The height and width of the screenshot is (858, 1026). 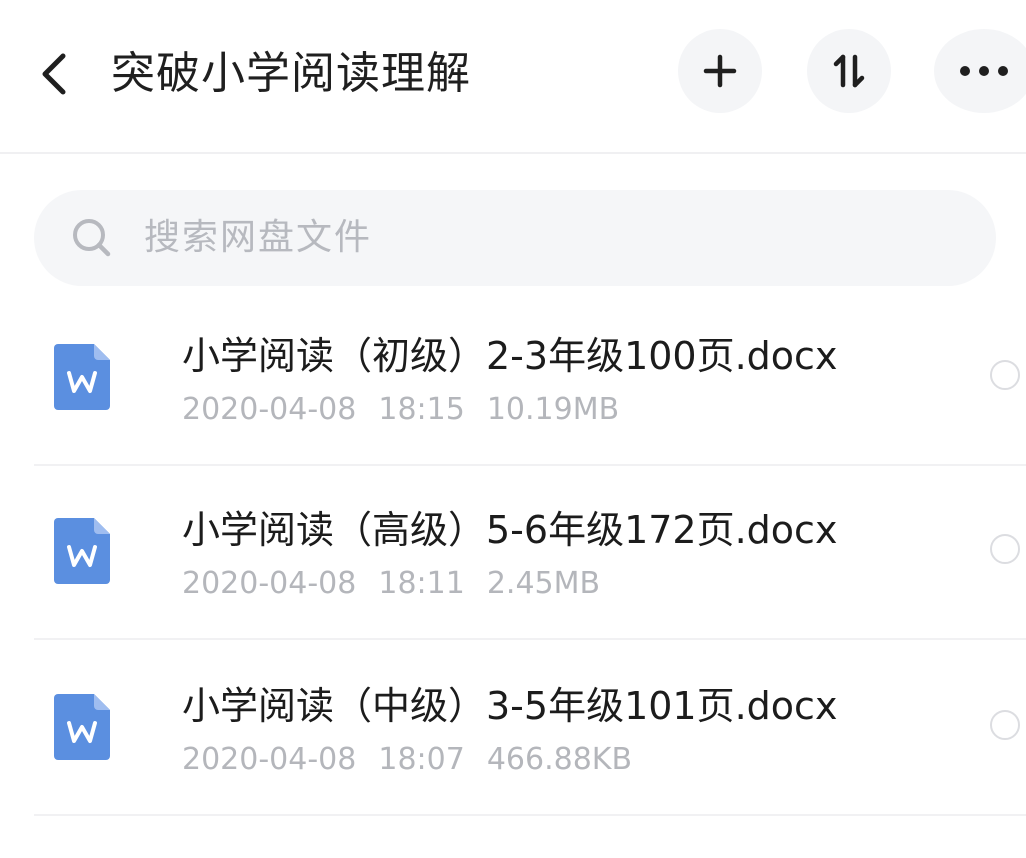 What do you see at coordinates (421, 759) in the screenshot?
I see `file-time: 18:07` at bounding box center [421, 759].